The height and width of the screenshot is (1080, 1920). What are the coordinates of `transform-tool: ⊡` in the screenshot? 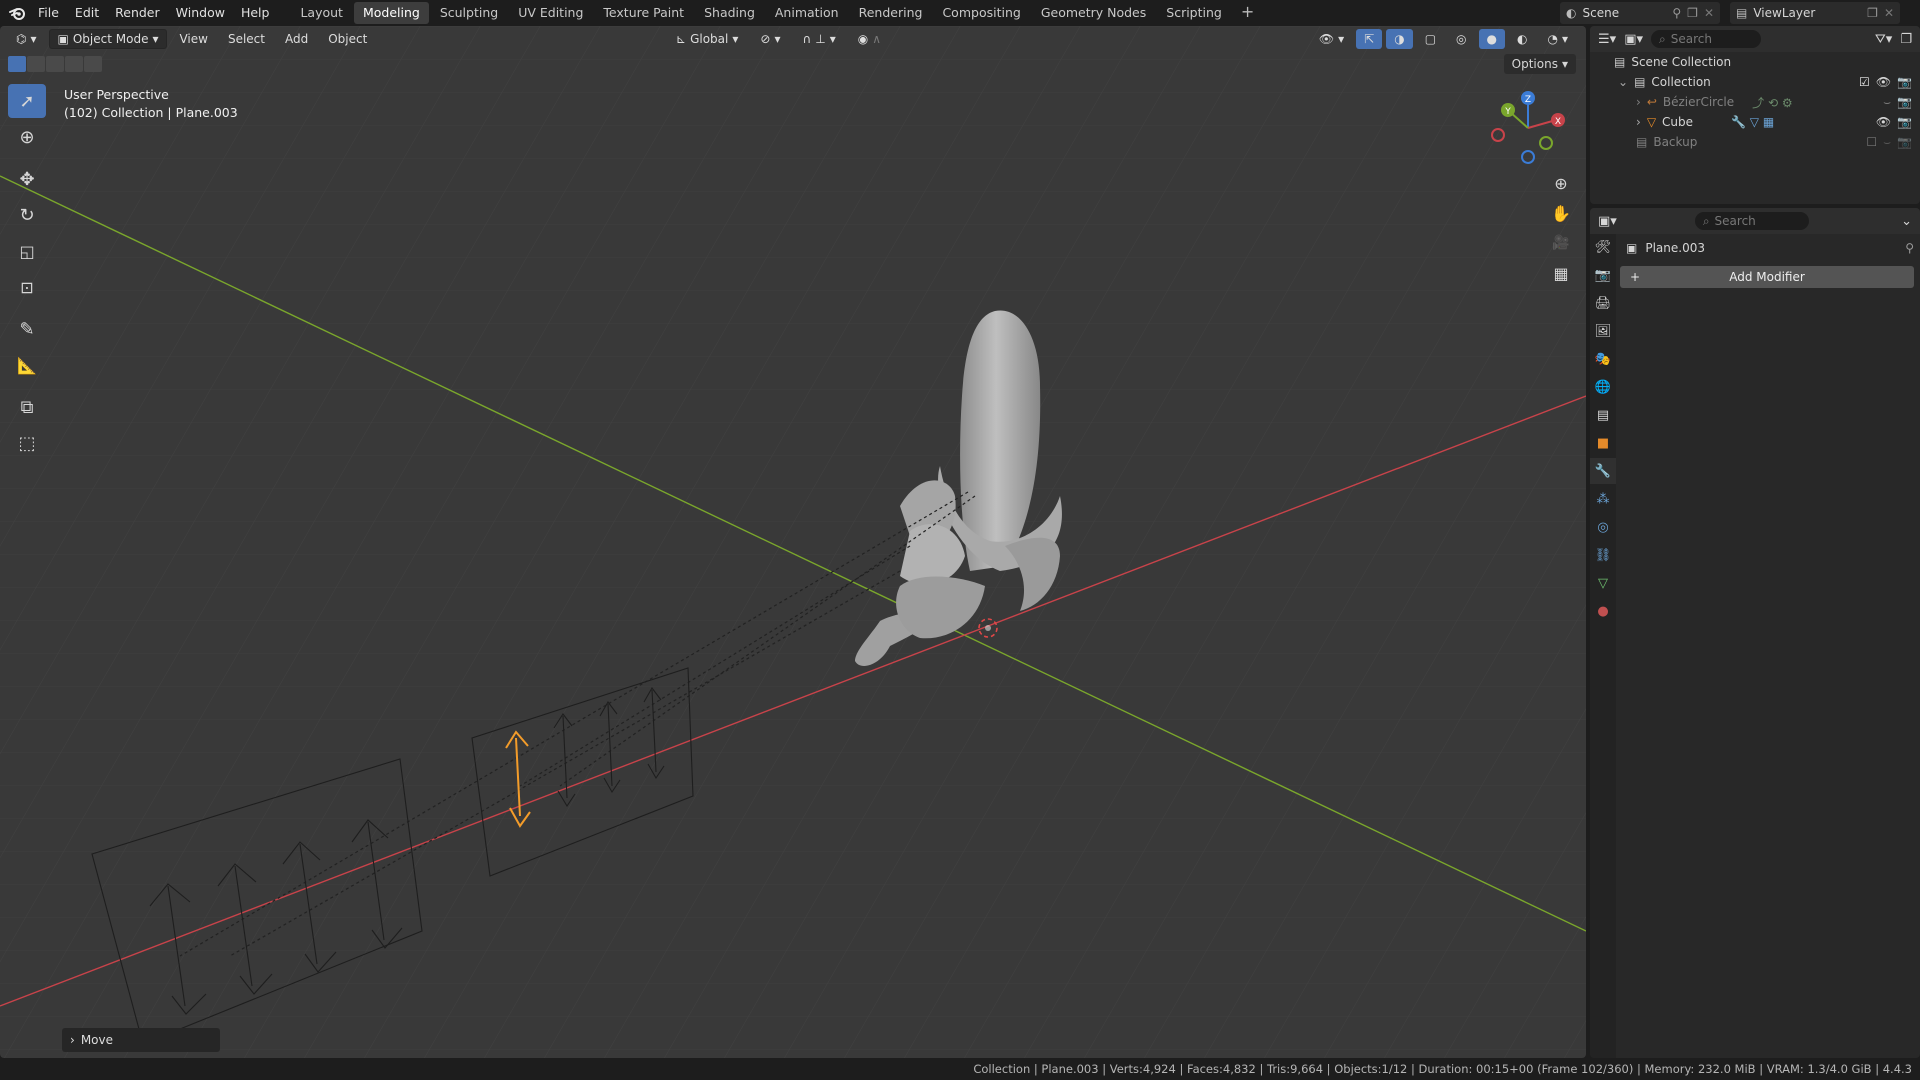 It's located at (27, 287).